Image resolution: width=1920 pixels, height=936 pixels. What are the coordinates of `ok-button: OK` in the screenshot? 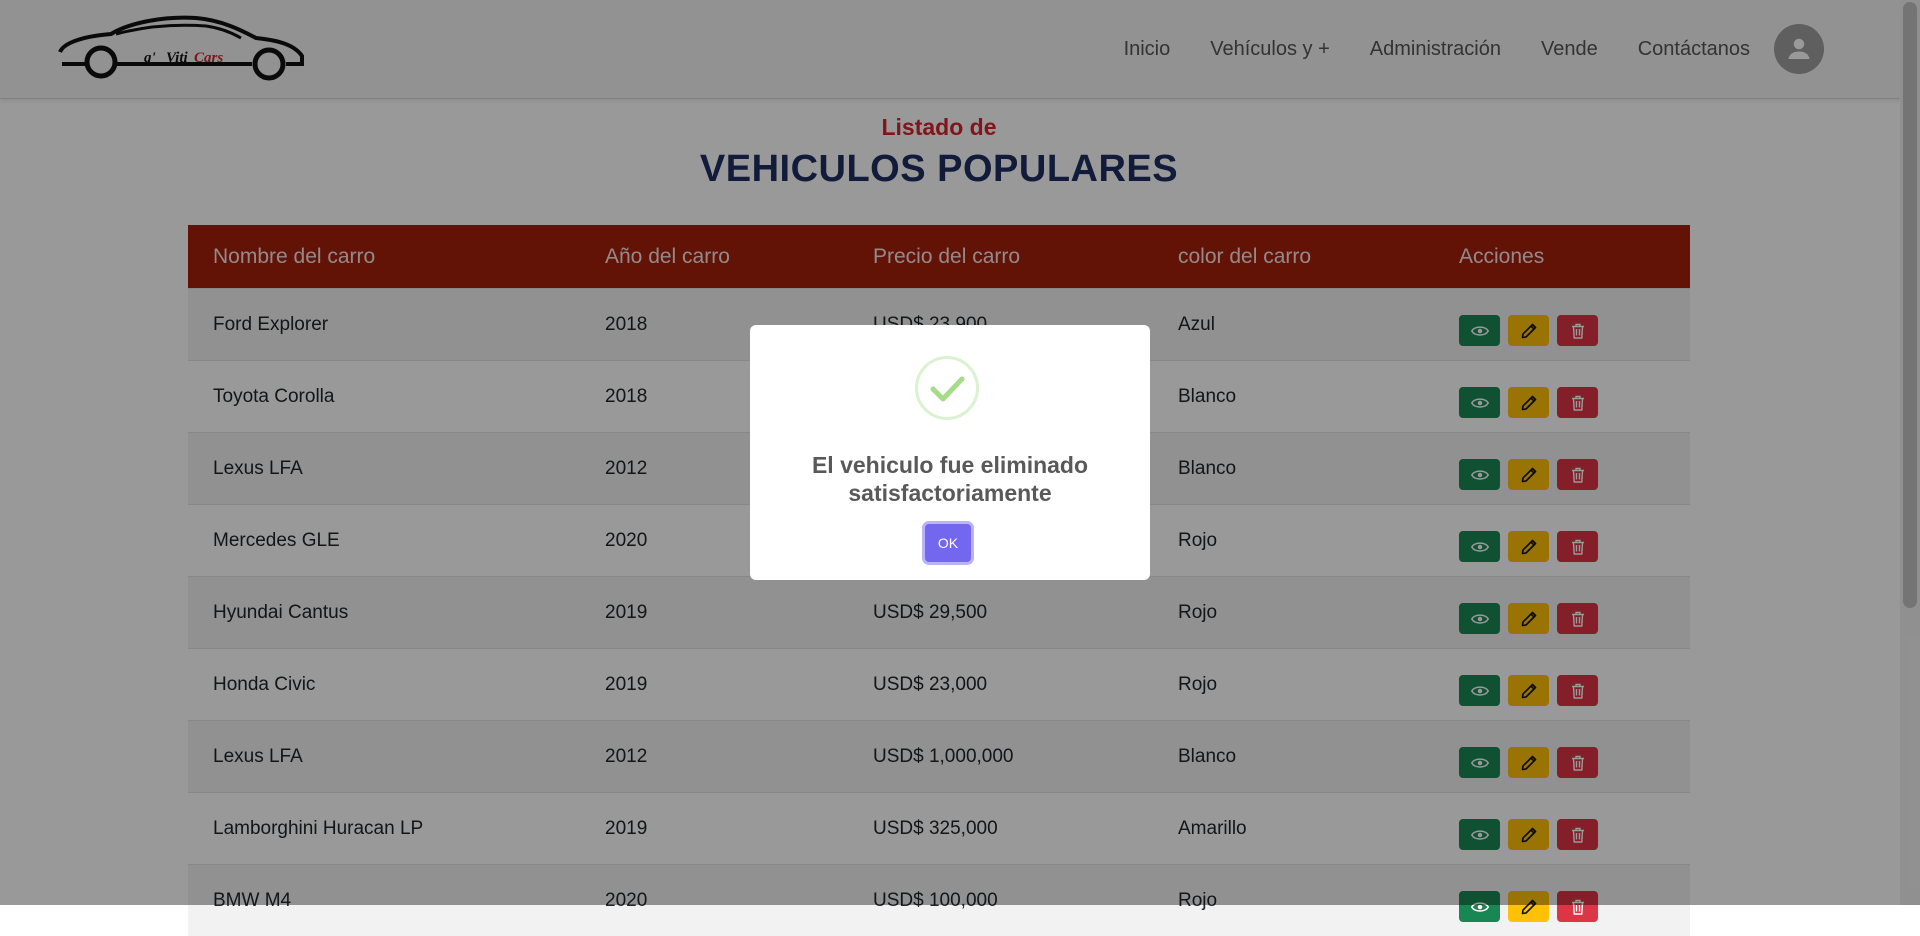 It's located at (948, 543).